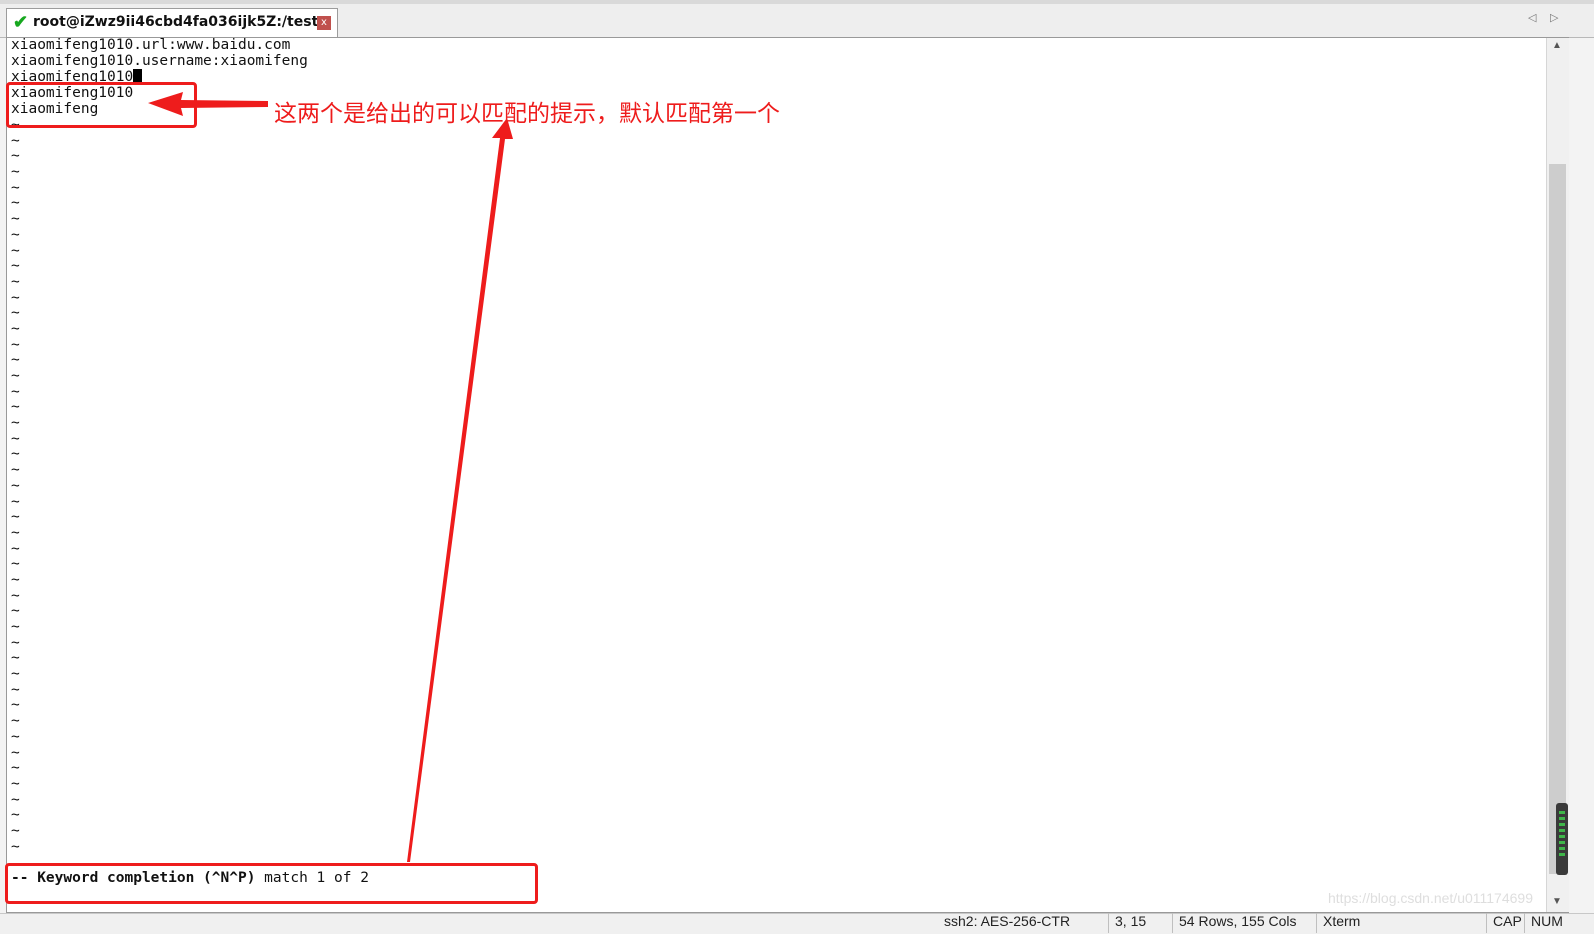 The width and height of the screenshot is (1594, 934). What do you see at coordinates (460, 490) in the screenshot?
I see `arrow-up-icon` at bounding box center [460, 490].